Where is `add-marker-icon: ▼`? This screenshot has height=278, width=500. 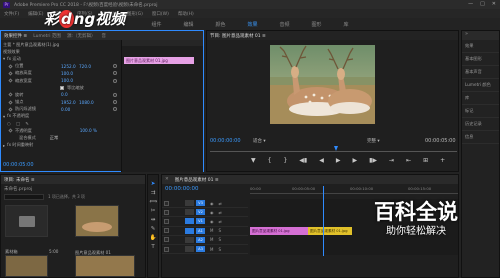 add-marker-icon: ▼ is located at coordinates (253, 160).